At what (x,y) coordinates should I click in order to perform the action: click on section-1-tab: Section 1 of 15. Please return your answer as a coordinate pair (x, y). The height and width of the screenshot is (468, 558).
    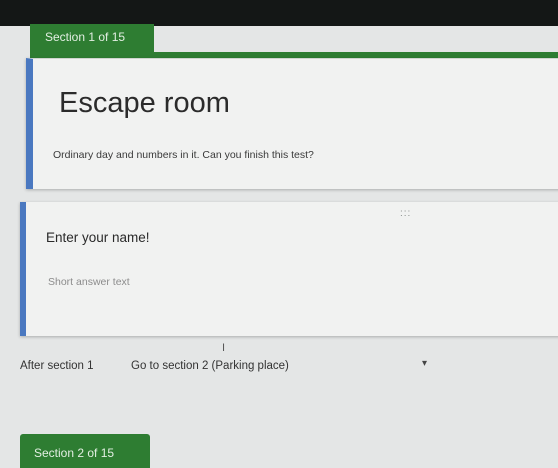
    Looking at the image, I should click on (92, 41).